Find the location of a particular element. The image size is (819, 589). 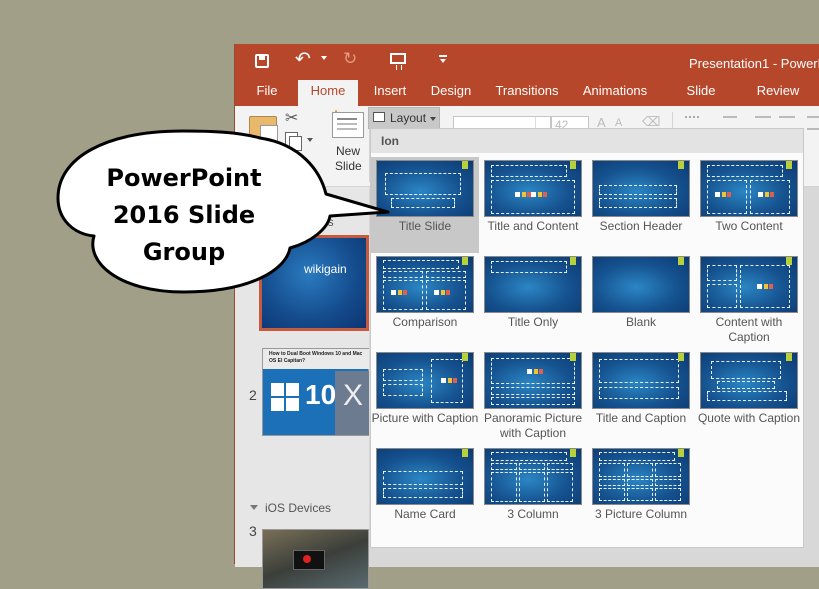

chevron-down-icon is located at coordinates (433, 119).